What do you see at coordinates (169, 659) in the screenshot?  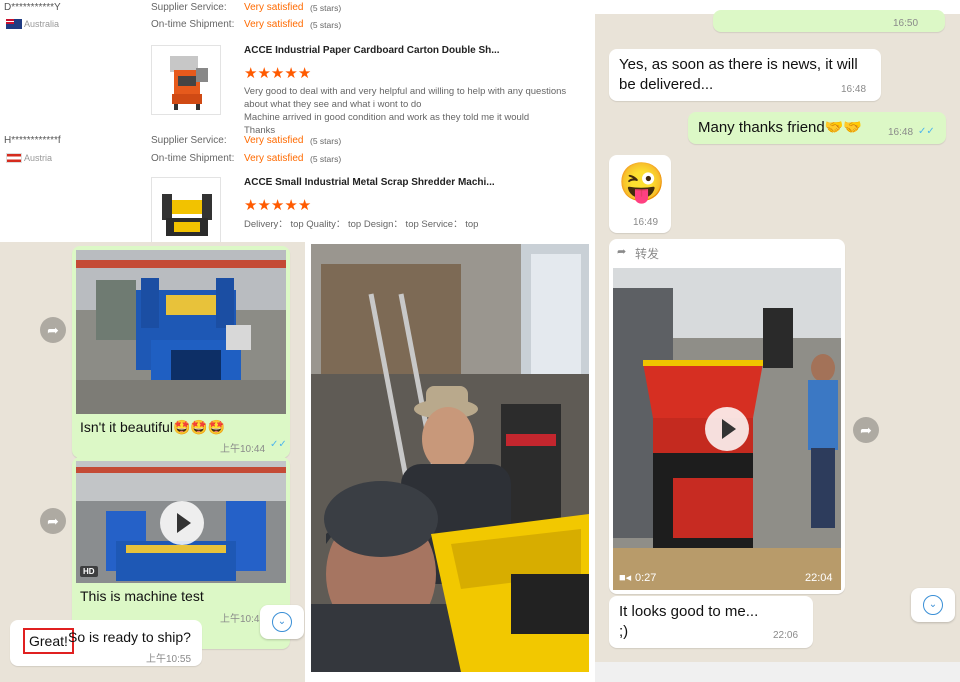 I see `message-time: 上午10:55` at bounding box center [169, 659].